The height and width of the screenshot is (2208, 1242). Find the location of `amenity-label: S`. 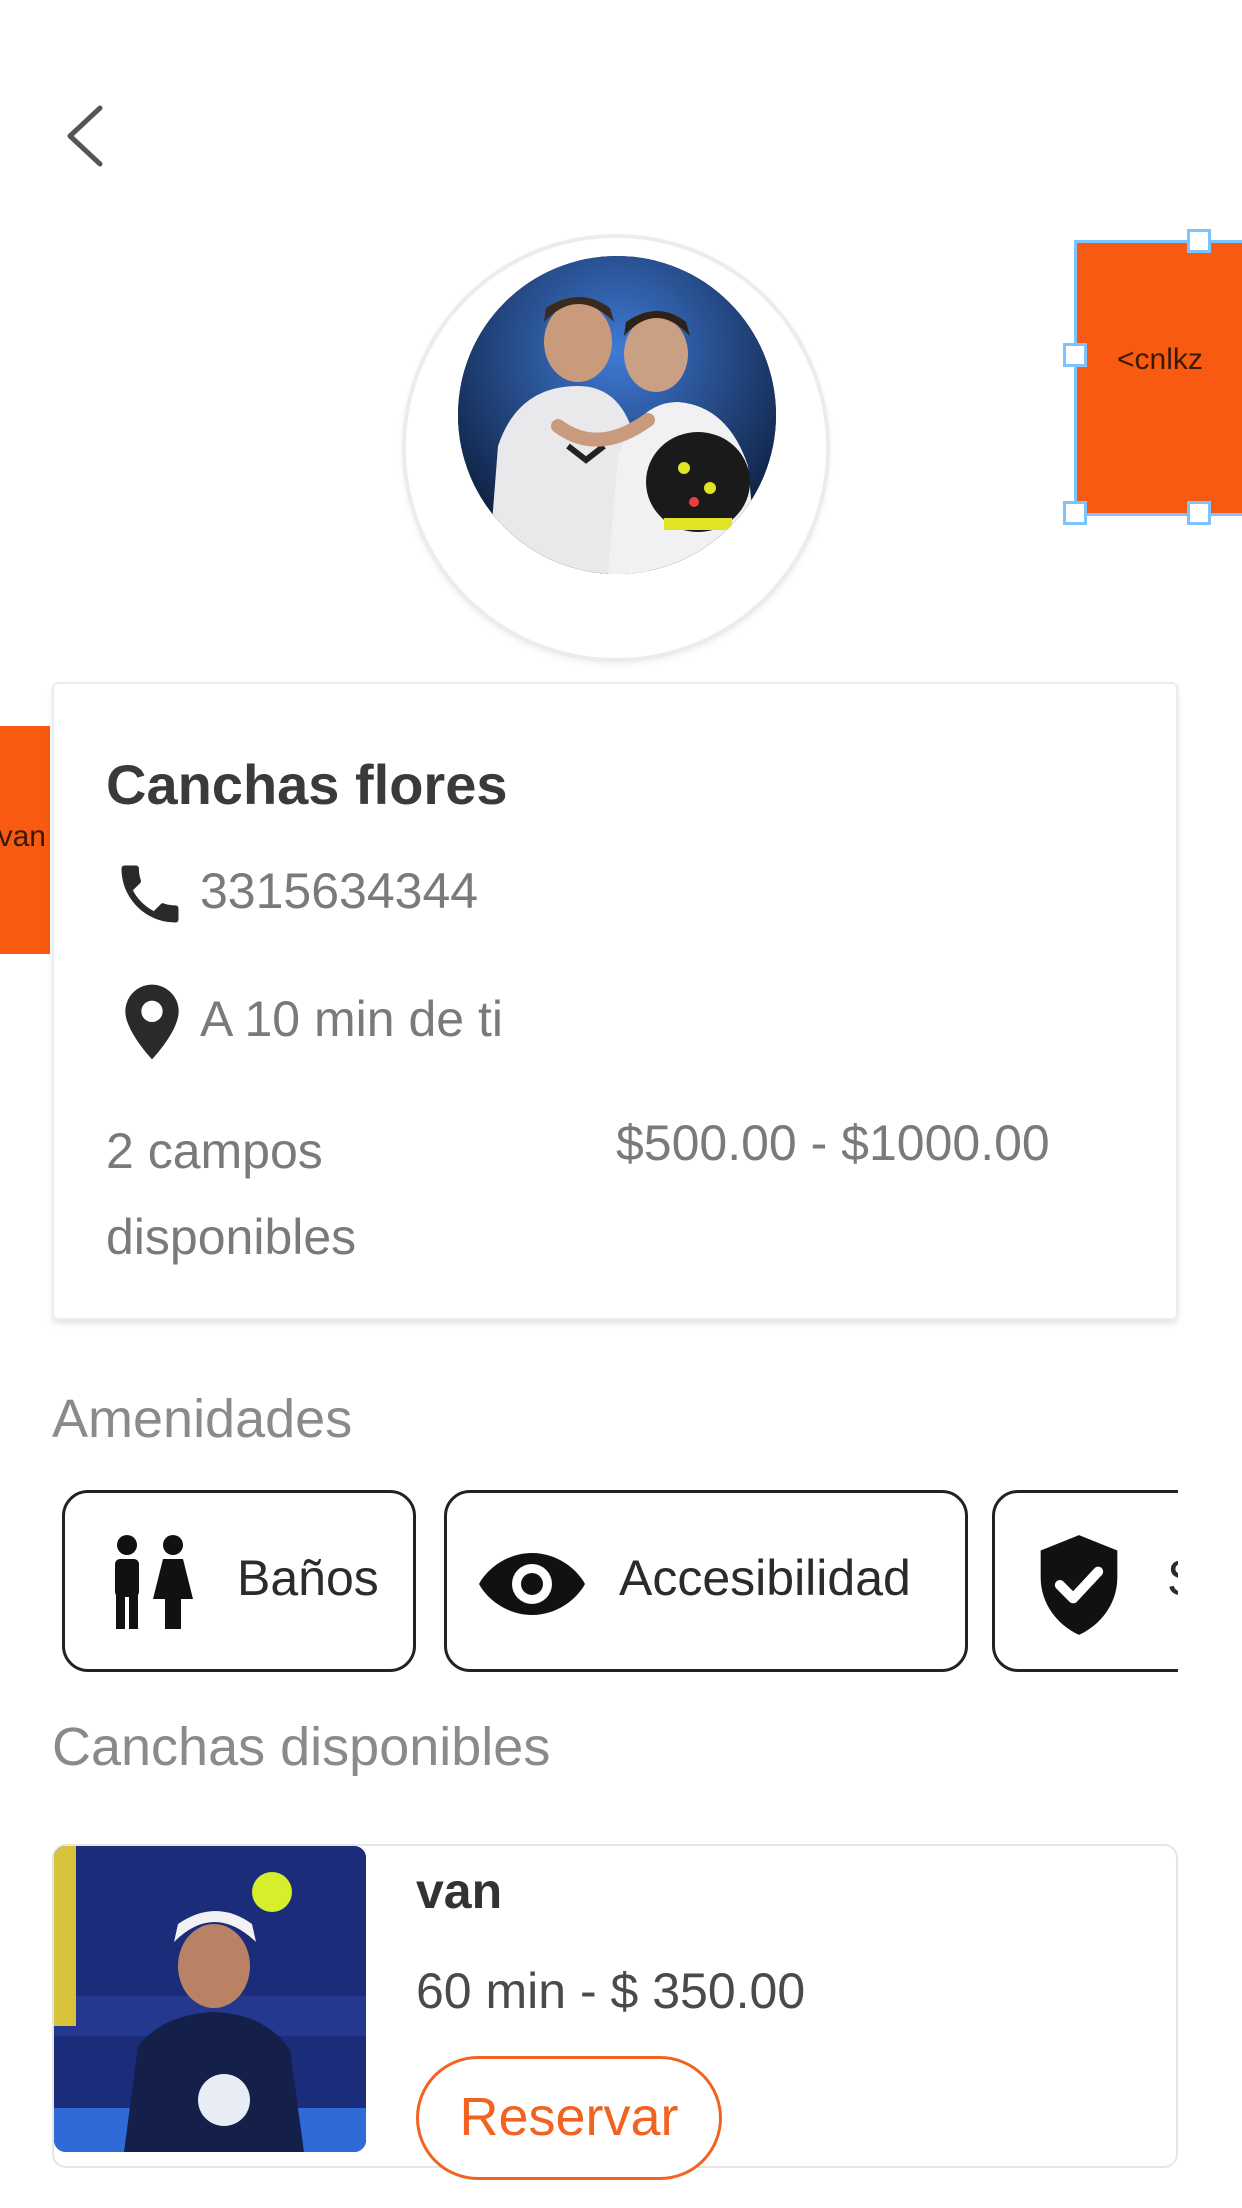

amenity-label: S is located at coordinates (1172, 1578).